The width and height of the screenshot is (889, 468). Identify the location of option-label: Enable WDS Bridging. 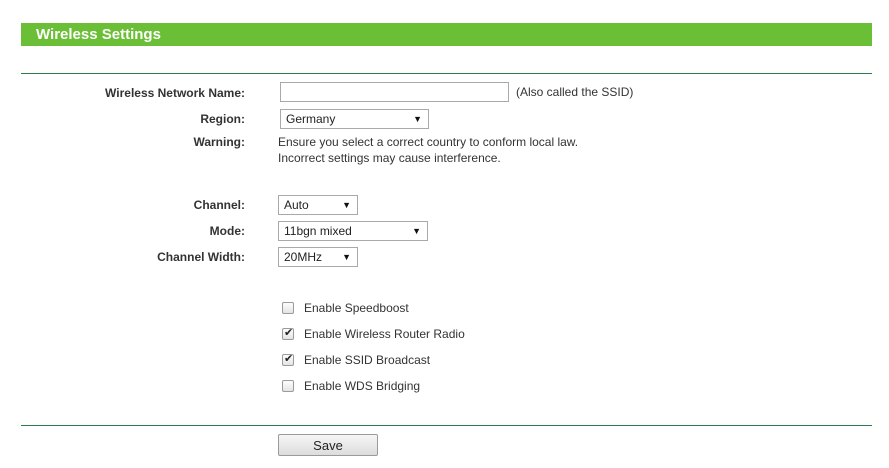
(362, 386).